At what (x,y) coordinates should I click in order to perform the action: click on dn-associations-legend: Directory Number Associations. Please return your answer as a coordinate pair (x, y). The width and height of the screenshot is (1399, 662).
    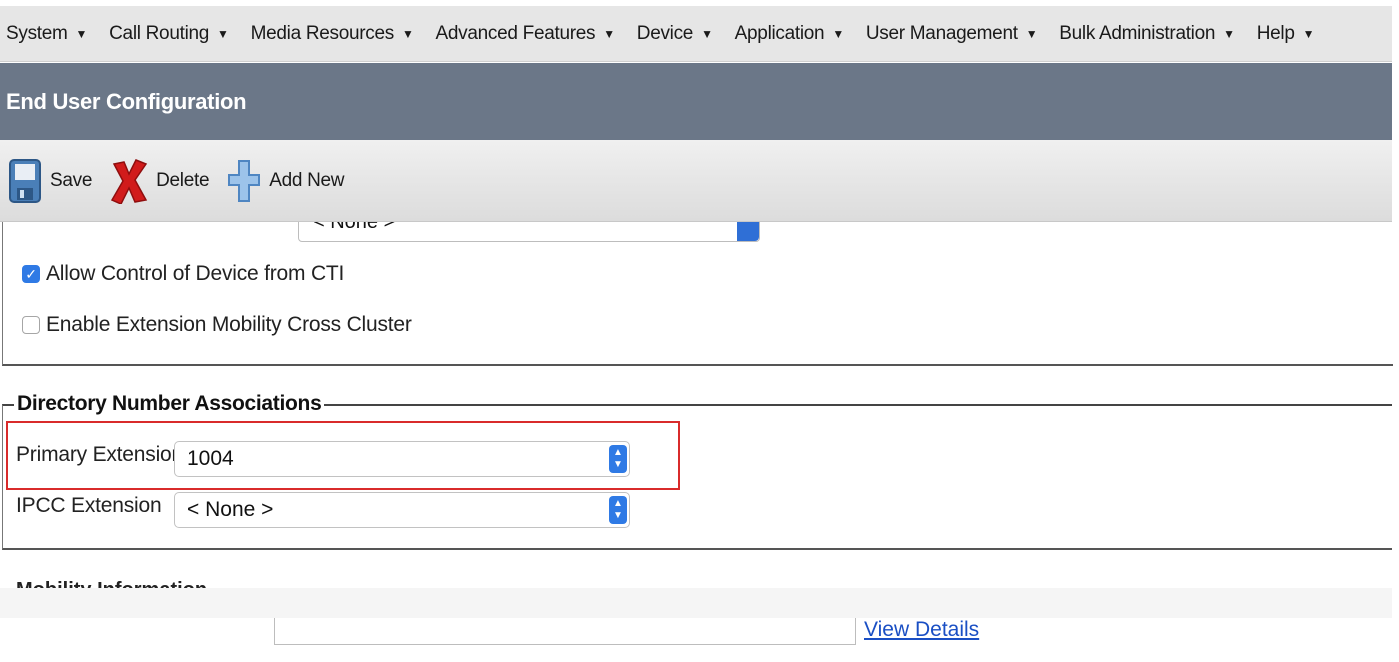
    Looking at the image, I should click on (169, 404).